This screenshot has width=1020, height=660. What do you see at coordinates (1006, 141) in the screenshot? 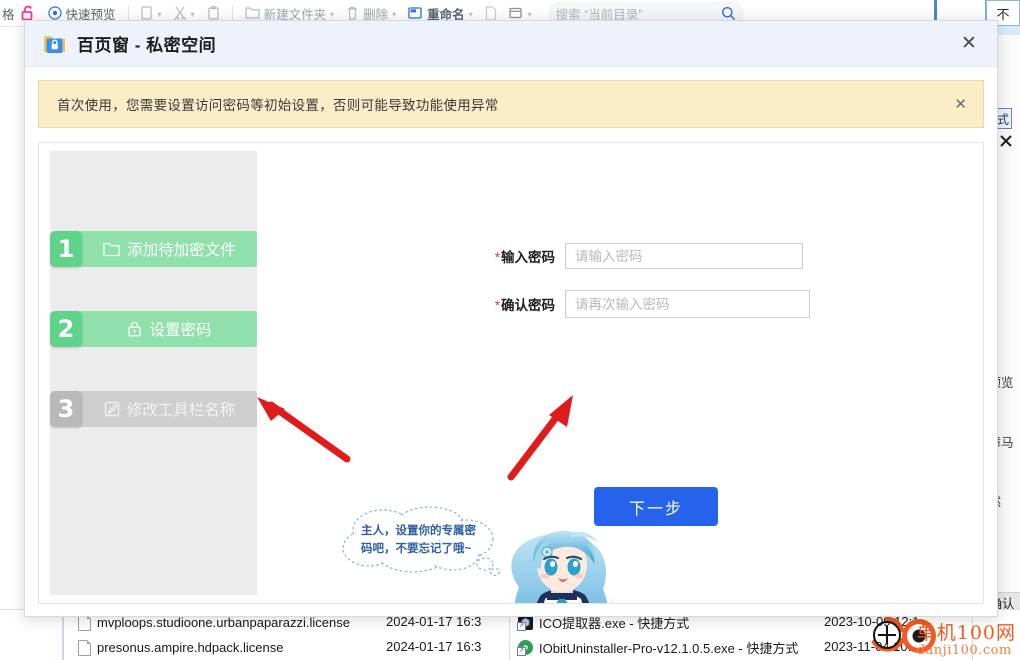
I see `close-icon` at bounding box center [1006, 141].